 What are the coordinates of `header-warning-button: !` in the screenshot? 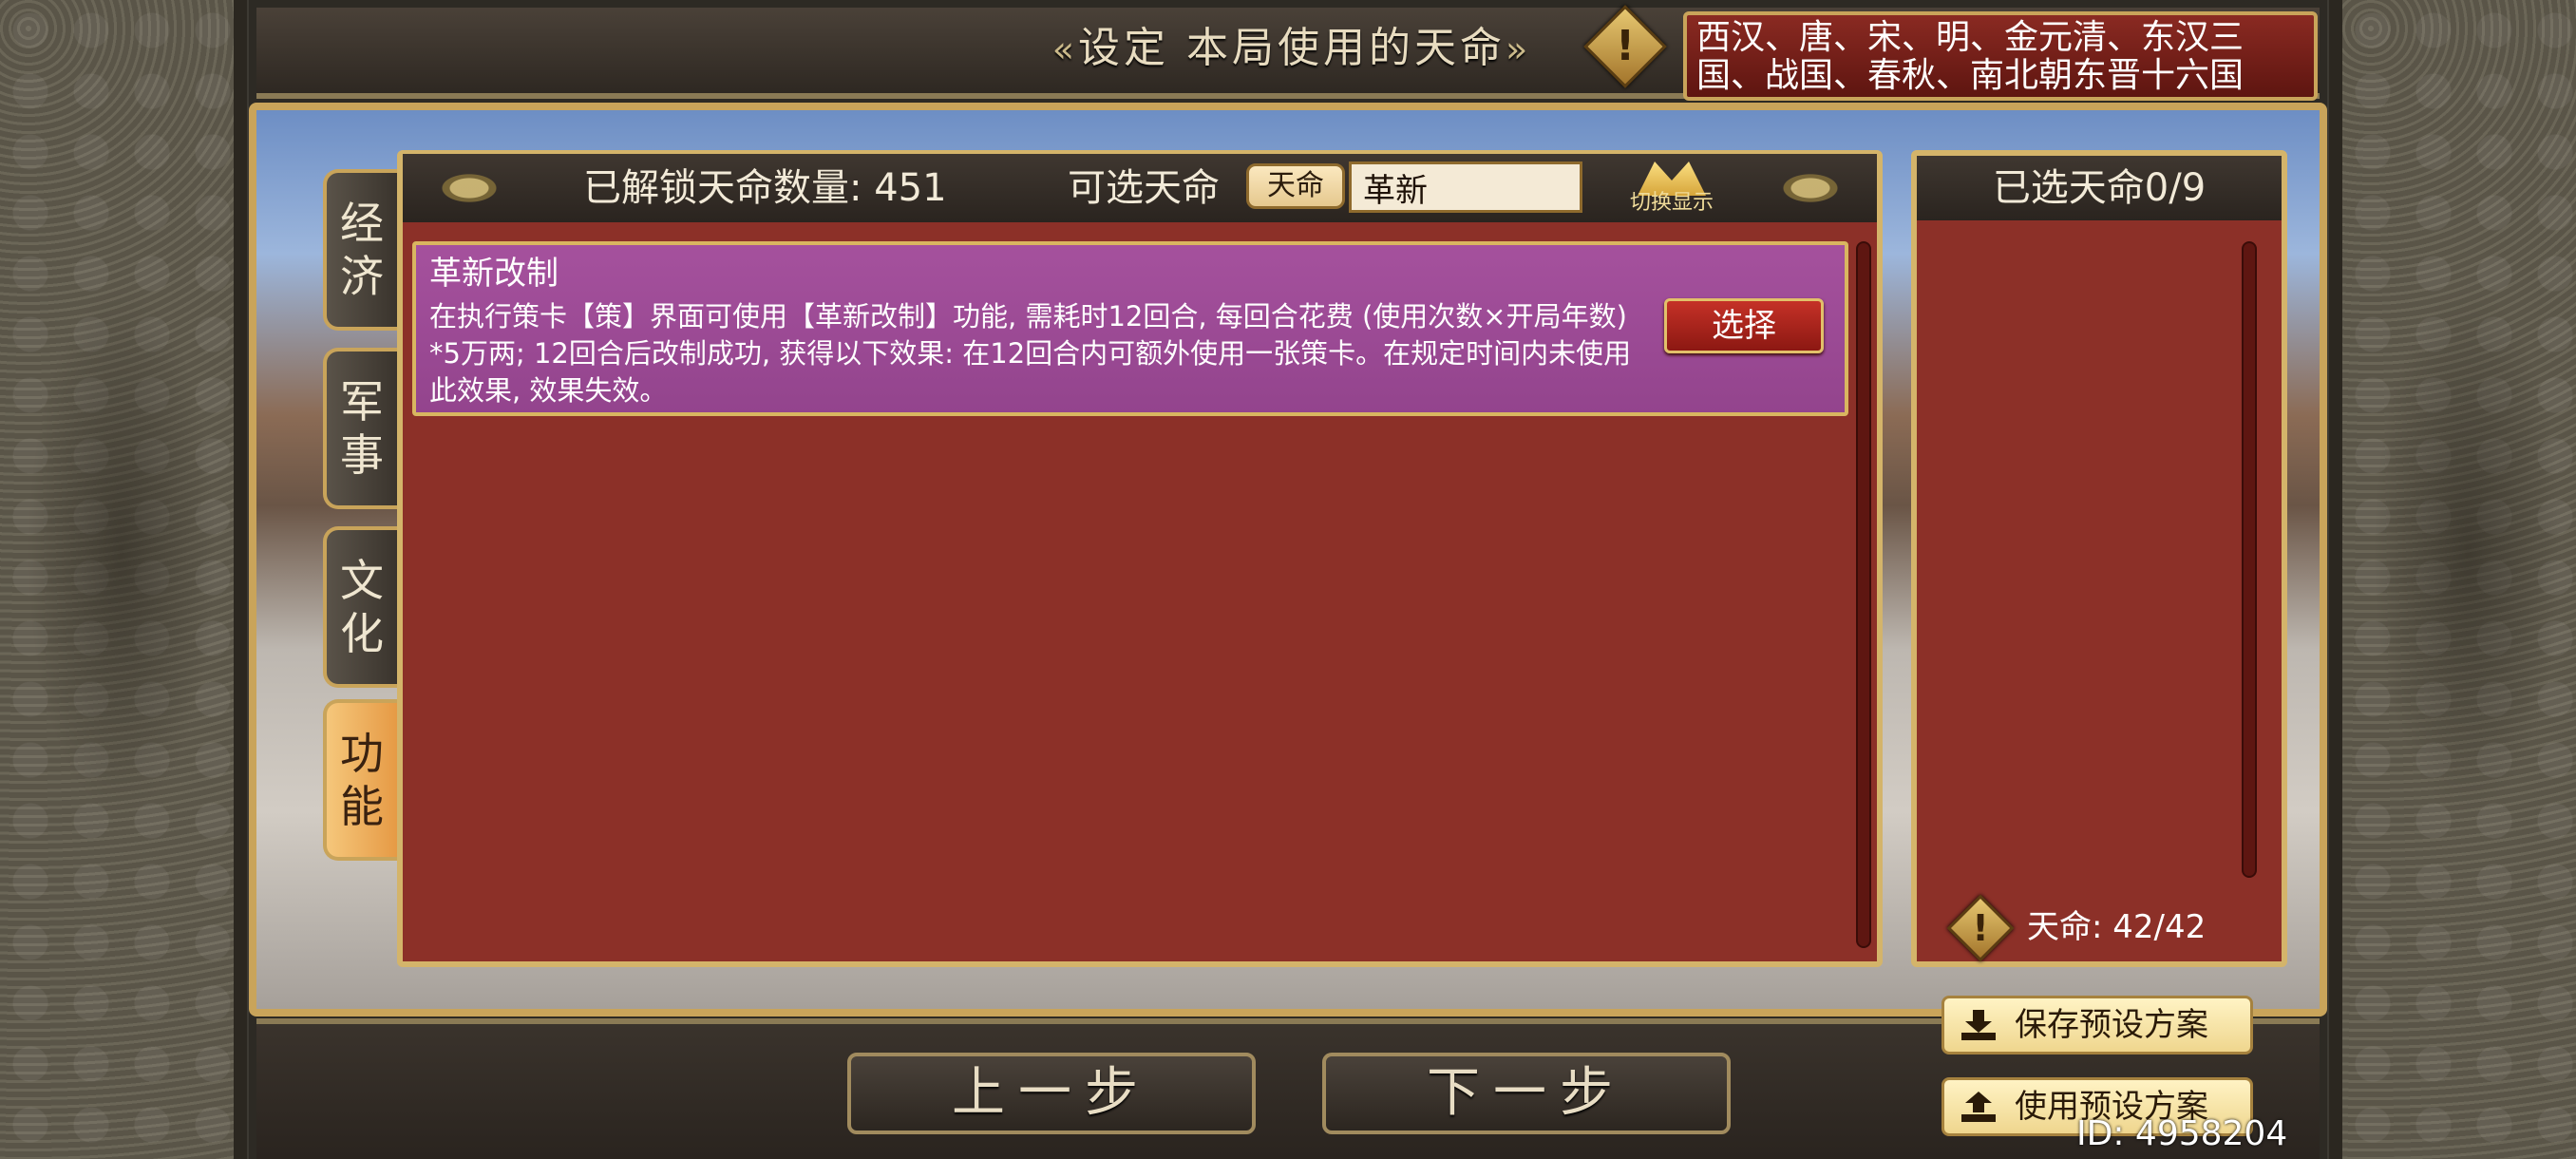 It's located at (1625, 46).